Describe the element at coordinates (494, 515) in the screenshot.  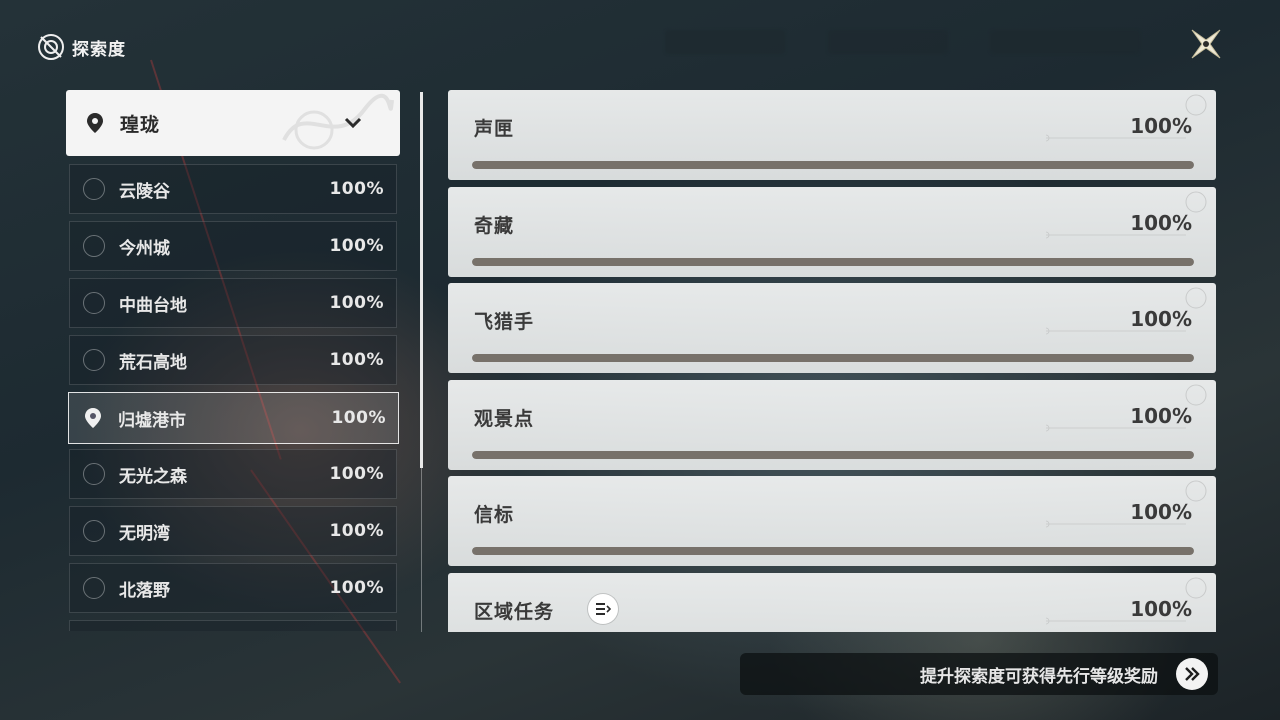
I see `category-name: 信标` at that location.